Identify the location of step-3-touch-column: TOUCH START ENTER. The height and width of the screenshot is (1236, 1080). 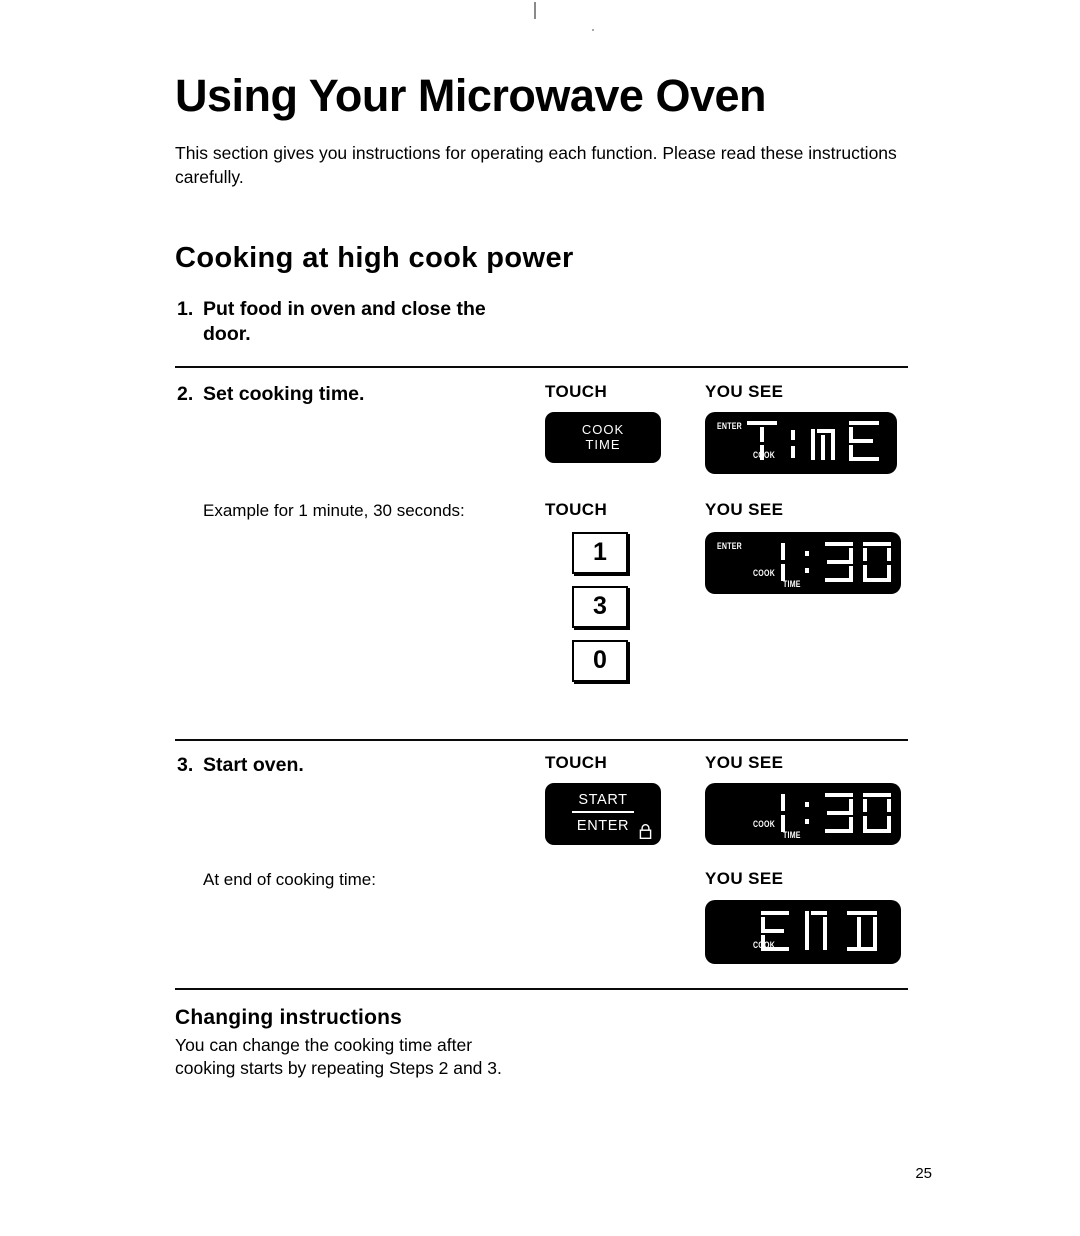
(625, 799).